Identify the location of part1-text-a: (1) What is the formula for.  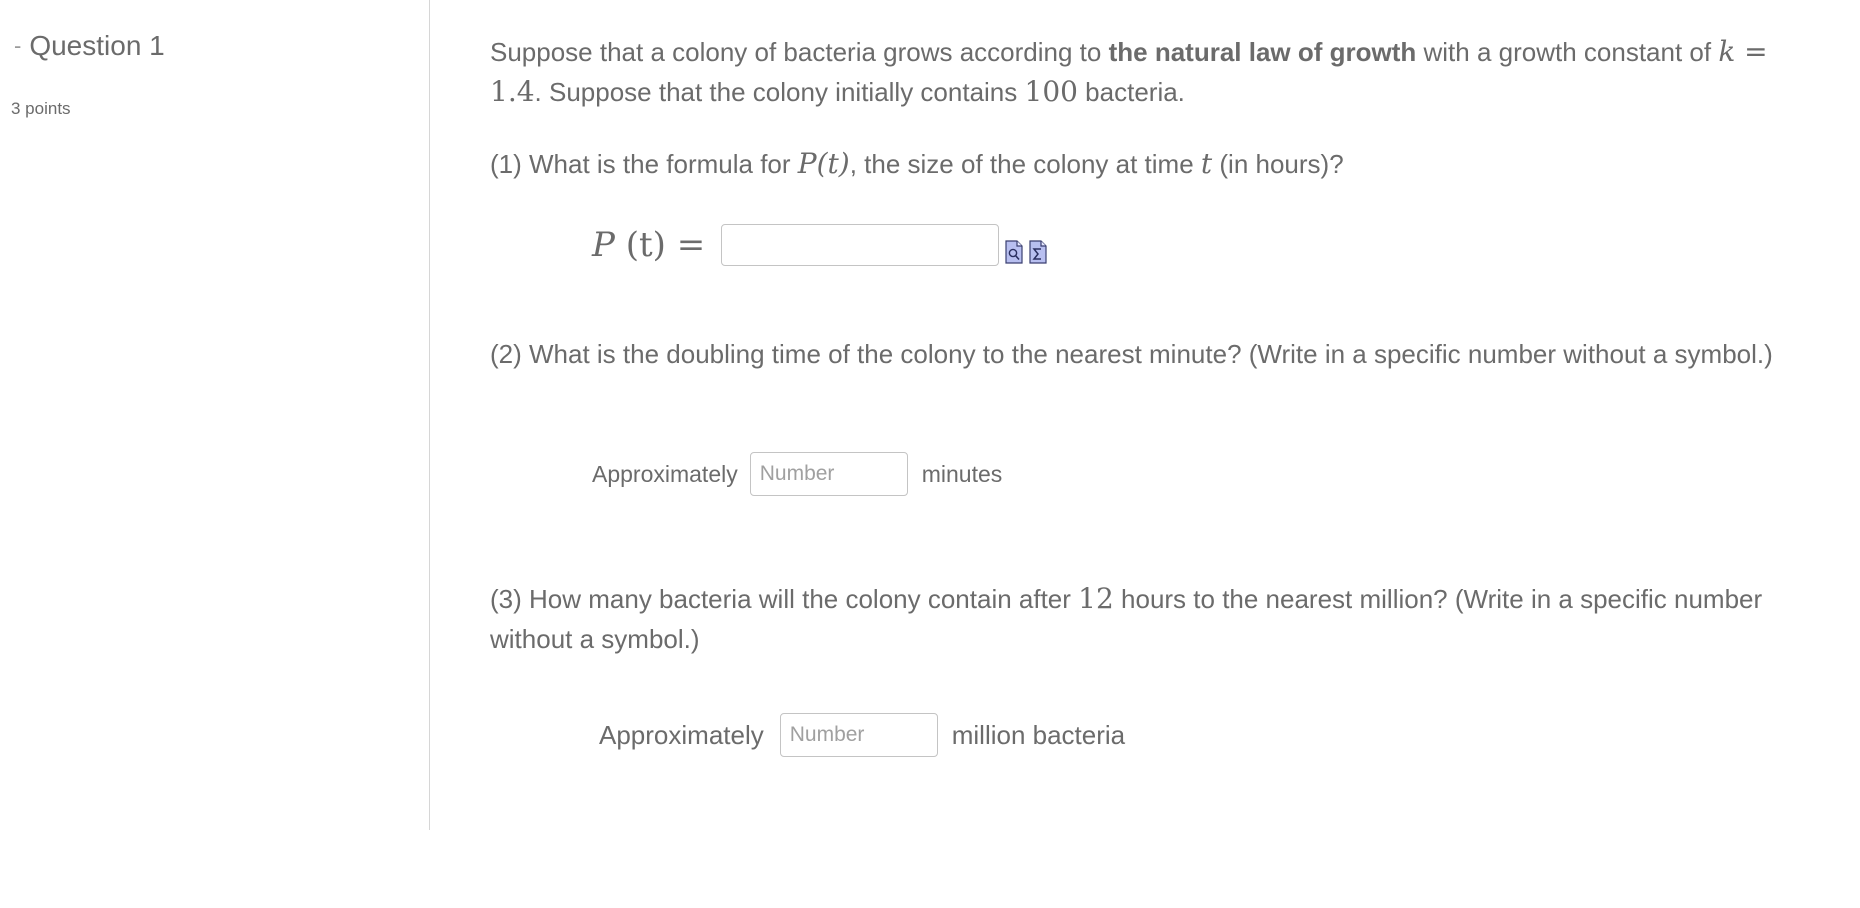
(644, 164).